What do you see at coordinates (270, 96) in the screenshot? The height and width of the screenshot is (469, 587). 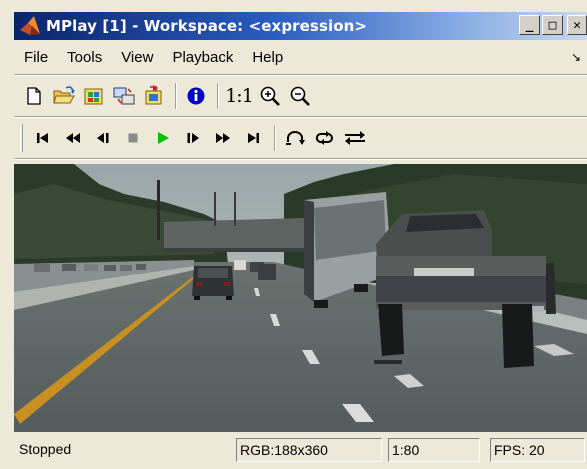 I see `zoom-in-icon` at bounding box center [270, 96].